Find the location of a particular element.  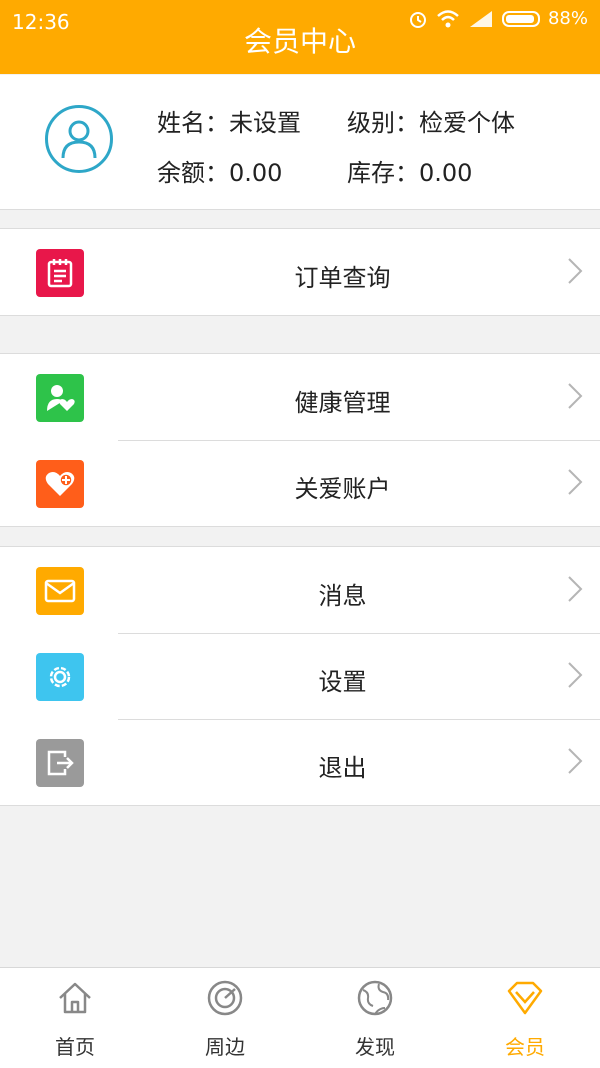

menu-label: 消息 is located at coordinates (342, 596).